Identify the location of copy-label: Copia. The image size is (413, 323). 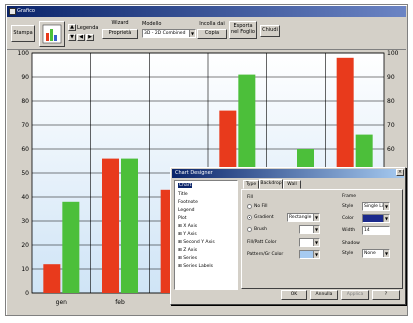
(212, 33).